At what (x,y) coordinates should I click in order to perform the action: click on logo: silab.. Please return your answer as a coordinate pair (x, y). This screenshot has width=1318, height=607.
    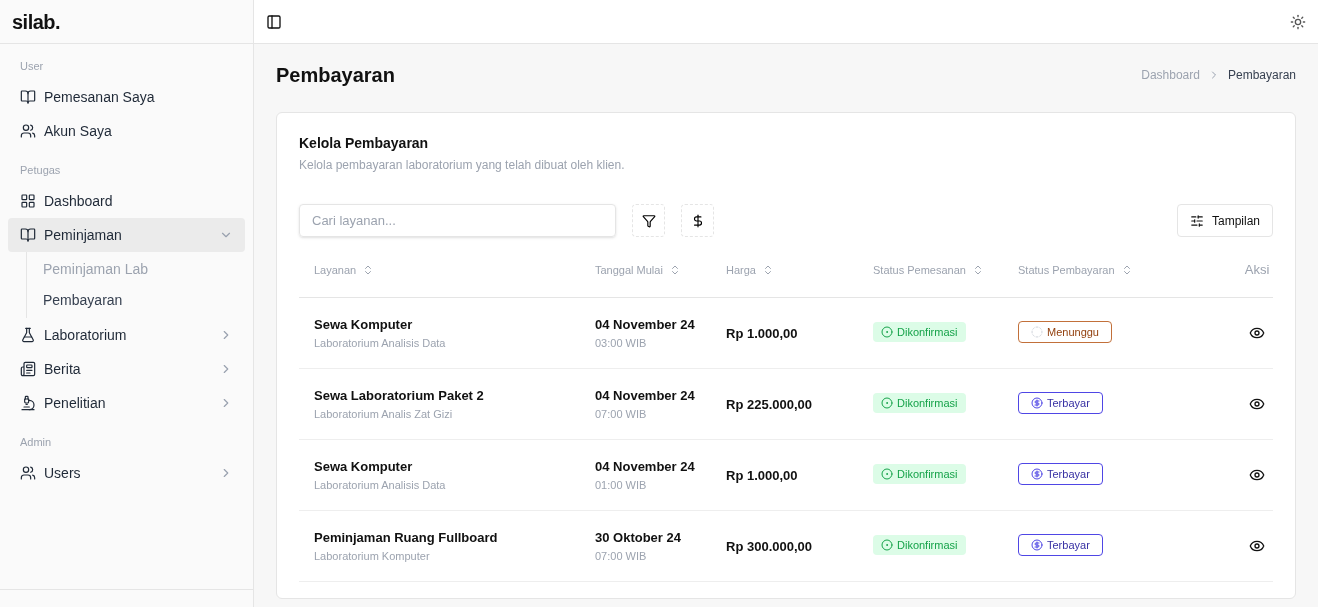
    Looking at the image, I should click on (36, 21).